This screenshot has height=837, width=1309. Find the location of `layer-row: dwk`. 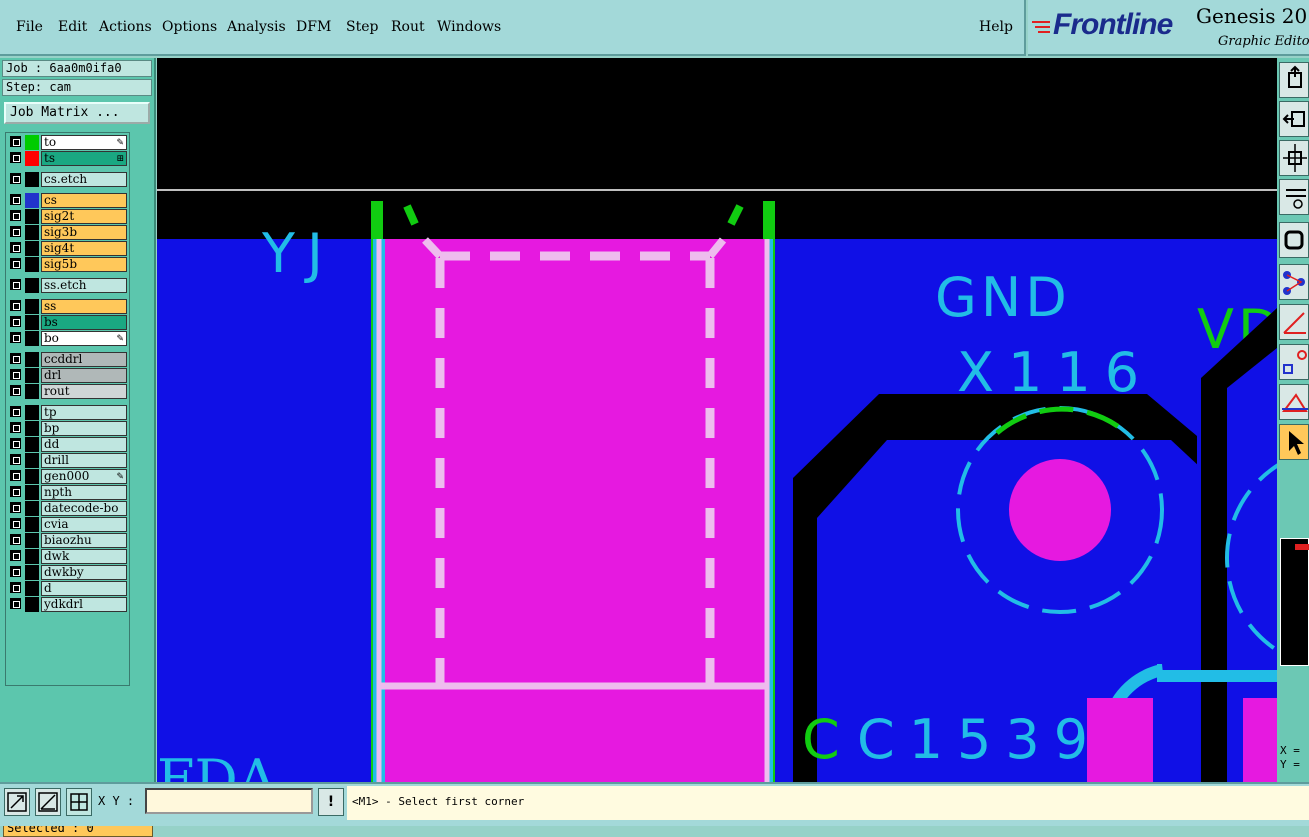

layer-row: dwk is located at coordinates (67, 556).